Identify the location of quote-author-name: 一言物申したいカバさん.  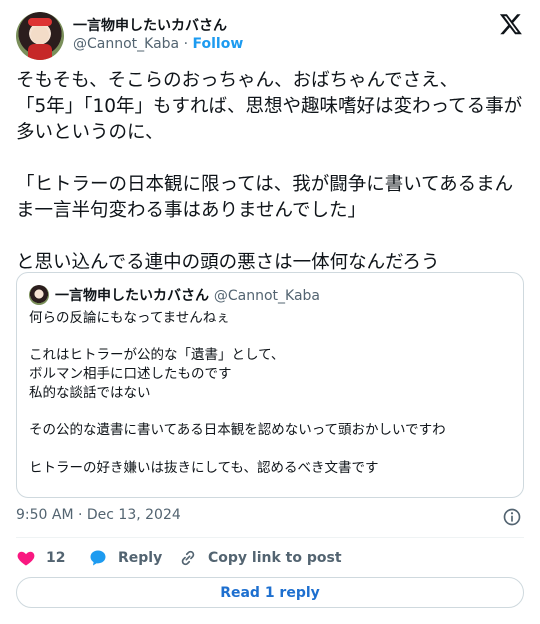
(132, 296).